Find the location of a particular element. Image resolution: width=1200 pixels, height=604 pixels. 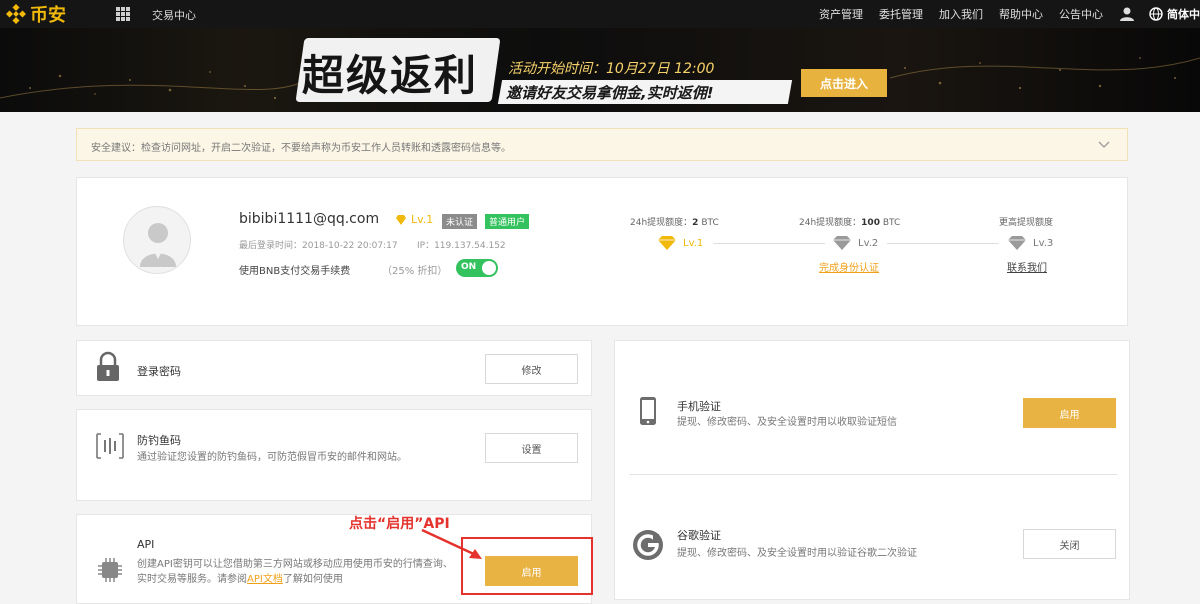

top-navbar: 币安 交易中心 资产管理 委托管理 加入我们 帮助中心 公告中心 简体中 is located at coordinates (600, 14).